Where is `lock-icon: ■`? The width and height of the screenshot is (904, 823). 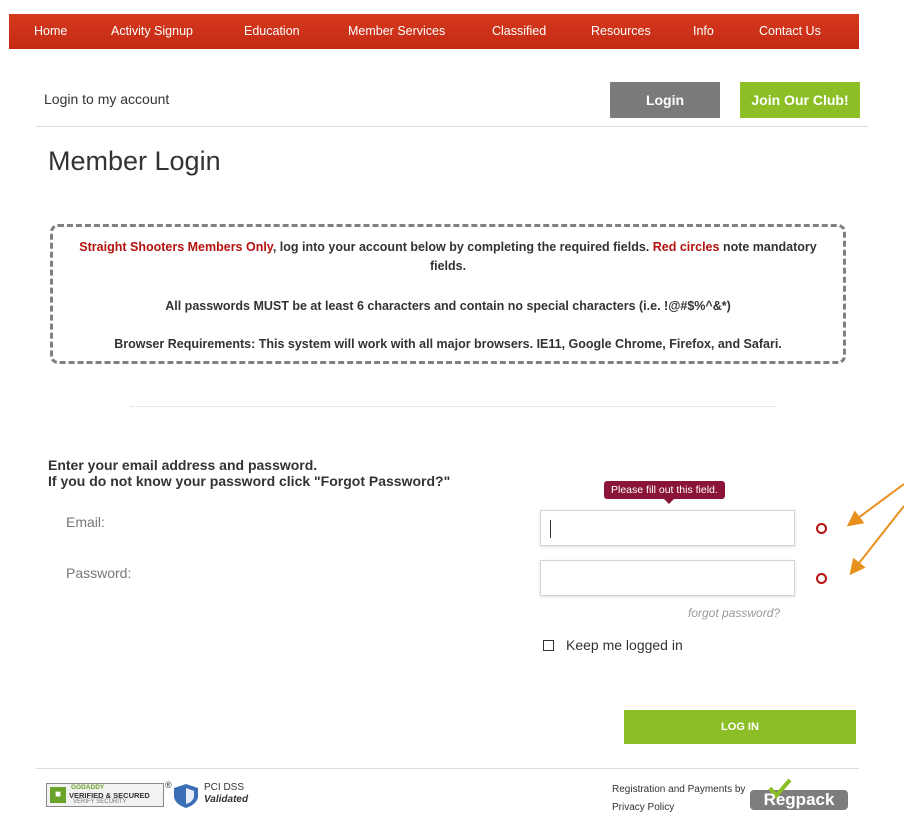
lock-icon: ■ is located at coordinates (58, 795).